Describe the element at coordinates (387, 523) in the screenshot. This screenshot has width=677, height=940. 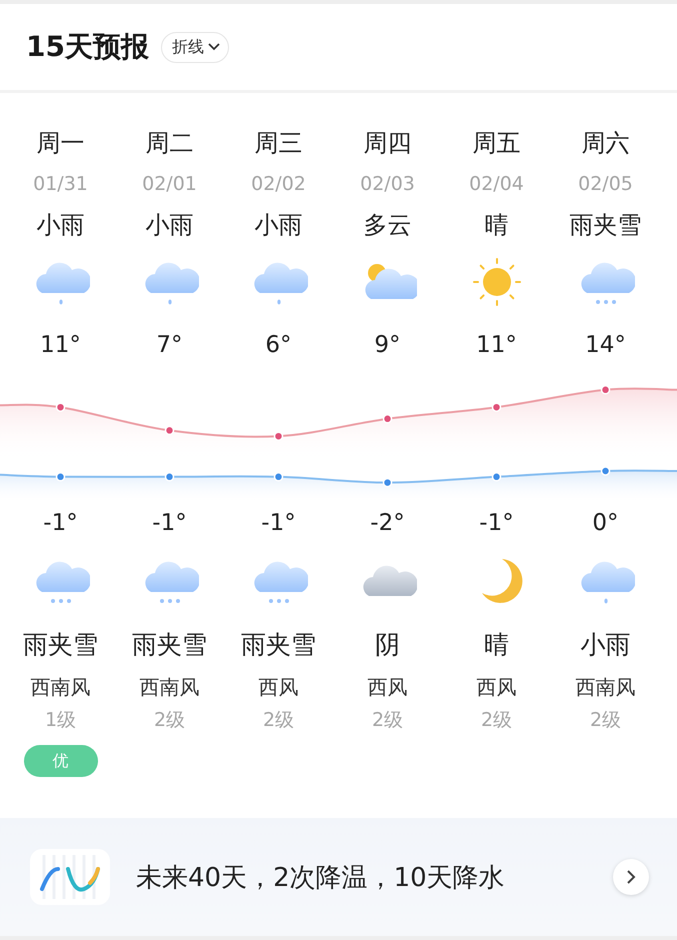
I see `low-temperature: -2°` at that location.